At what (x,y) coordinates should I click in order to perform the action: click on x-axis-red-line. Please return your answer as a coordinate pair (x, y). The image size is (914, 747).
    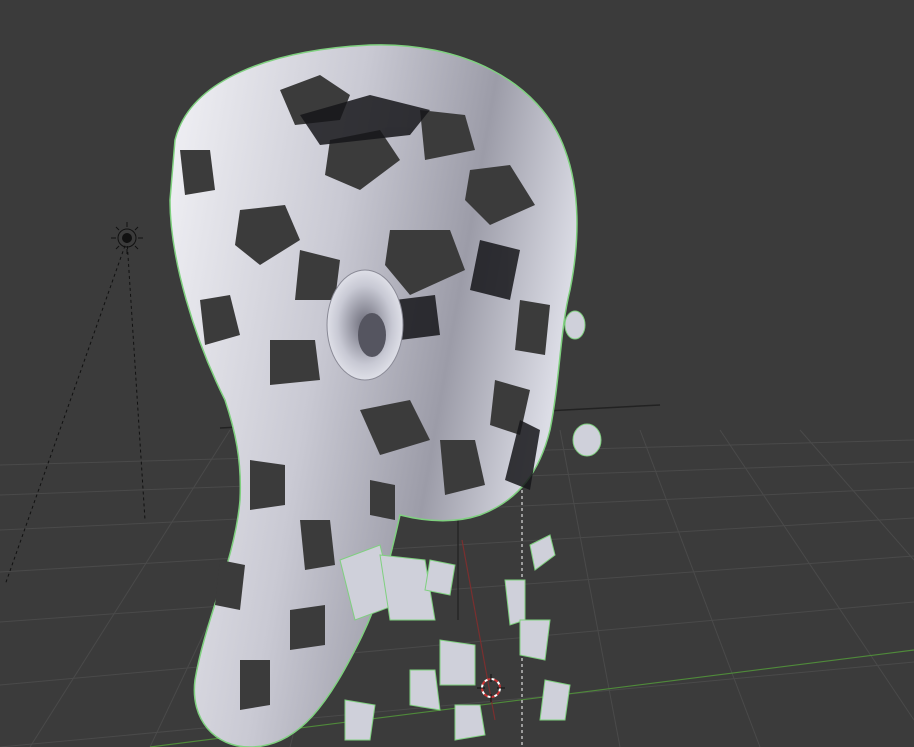
    Looking at the image, I should click on (478, 630).